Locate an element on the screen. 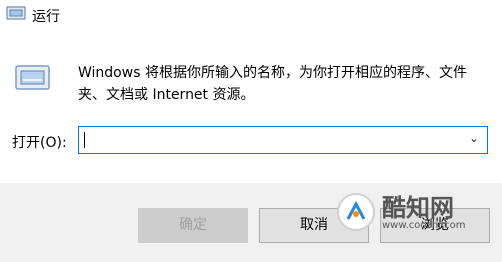 This screenshot has width=502, height=262. open-combobox: ⌄ is located at coordinates (283, 140).